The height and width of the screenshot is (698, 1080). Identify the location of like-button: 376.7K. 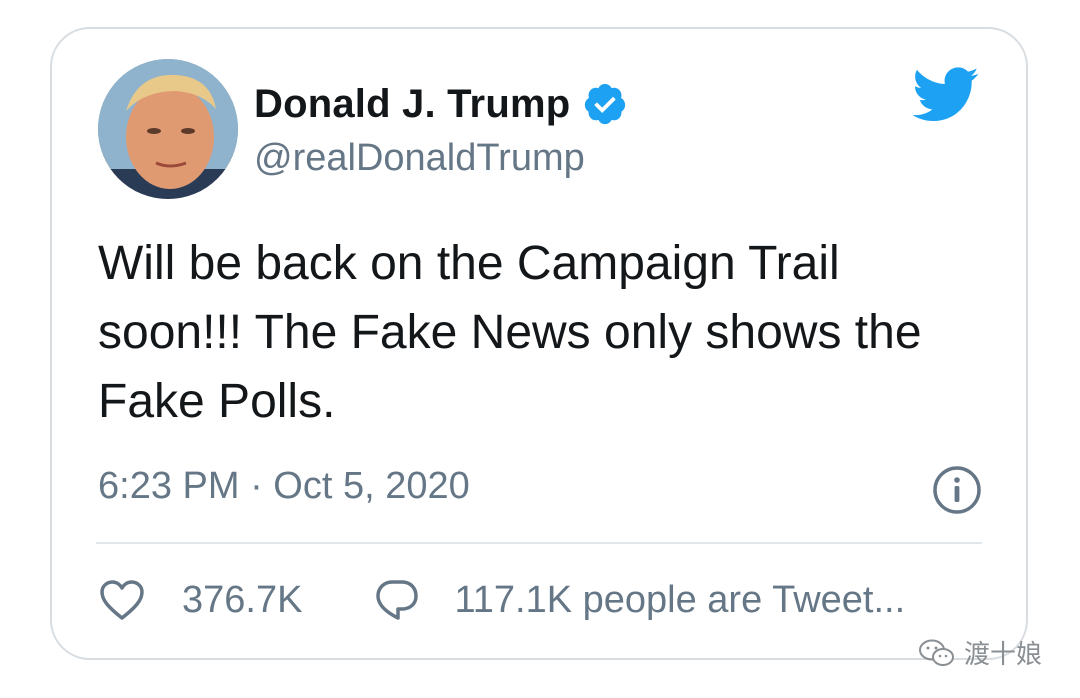
(200, 600).